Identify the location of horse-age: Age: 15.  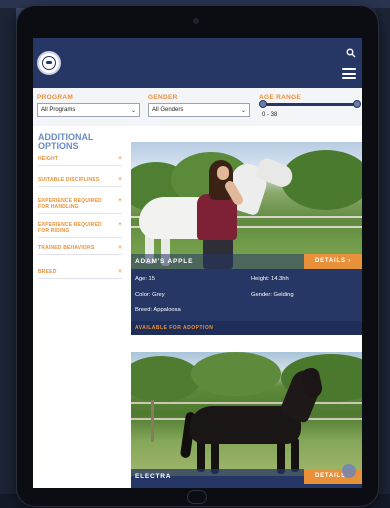
(145, 279).